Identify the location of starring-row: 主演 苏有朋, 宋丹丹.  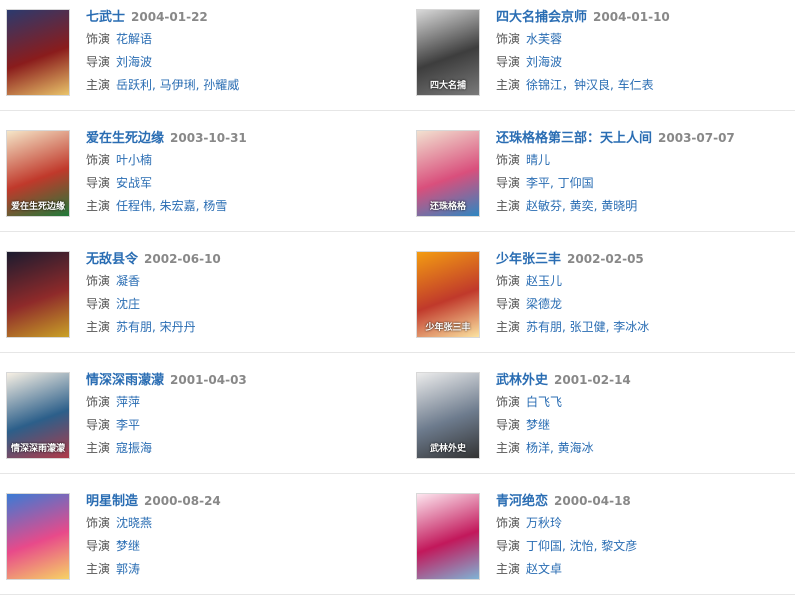
(238, 327).